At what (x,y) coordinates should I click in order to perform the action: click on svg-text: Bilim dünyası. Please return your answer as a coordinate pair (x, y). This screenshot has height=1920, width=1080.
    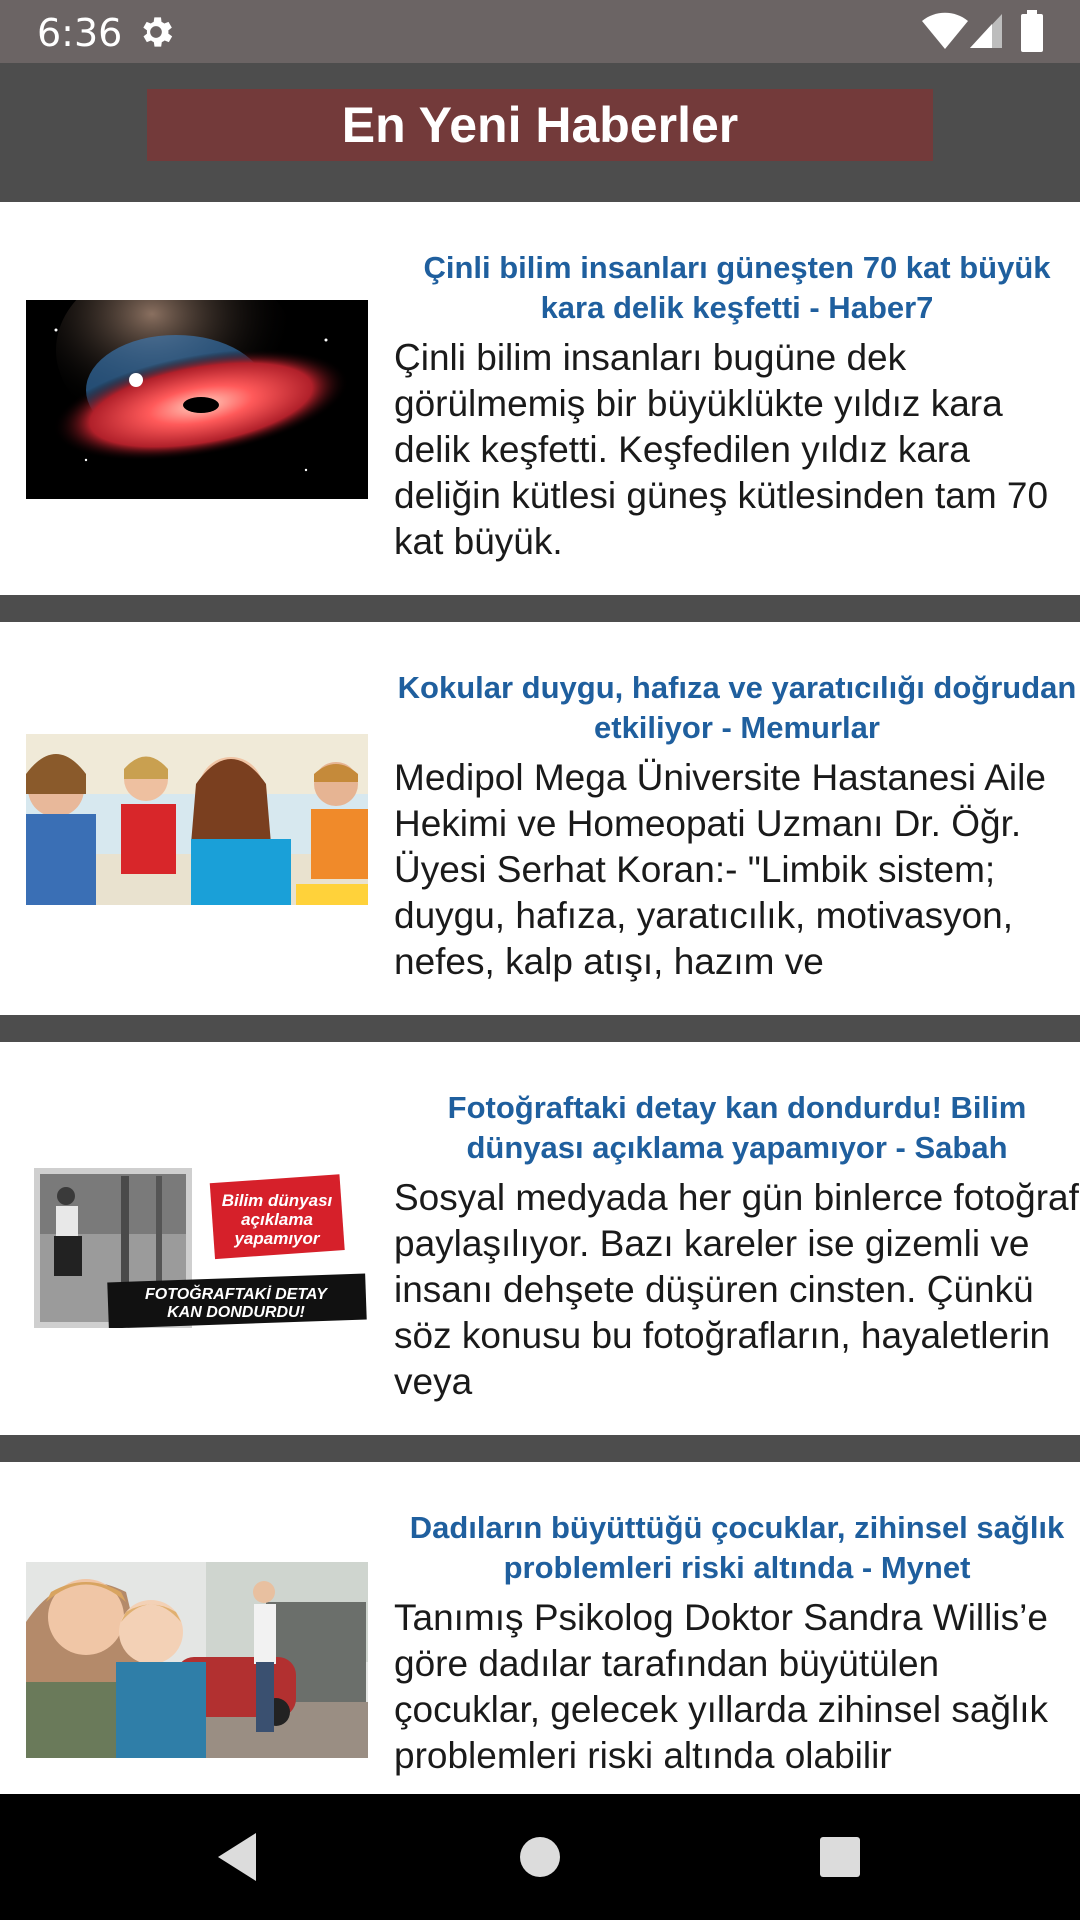
    Looking at the image, I should click on (277, 1200).